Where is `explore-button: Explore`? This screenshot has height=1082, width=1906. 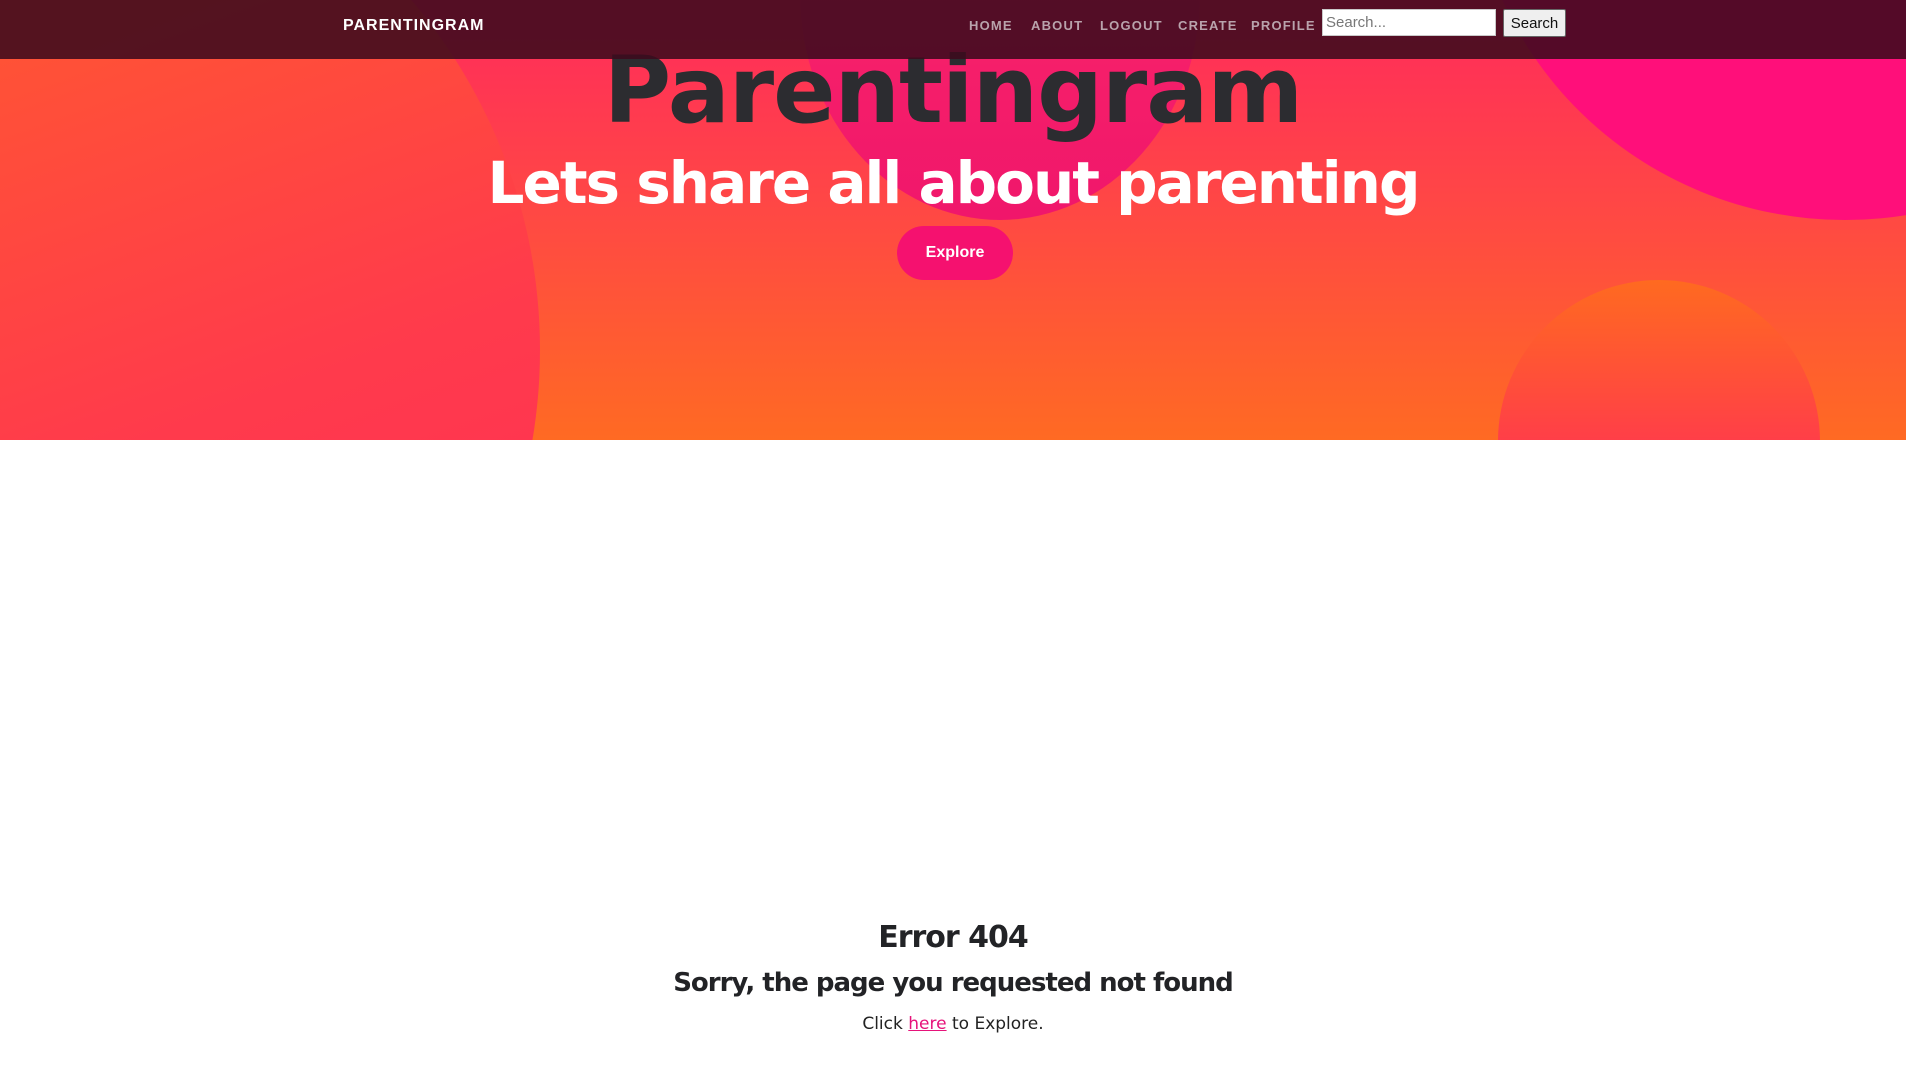
explore-button: Explore is located at coordinates (955, 253).